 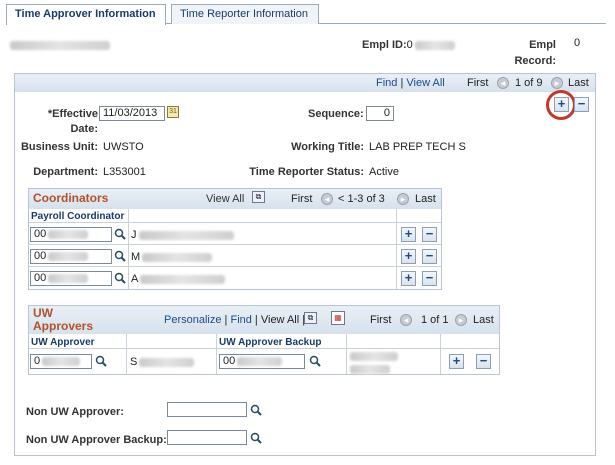 What do you see at coordinates (37, 361) in the screenshot?
I see `uw-approver-prefix: 0` at bounding box center [37, 361].